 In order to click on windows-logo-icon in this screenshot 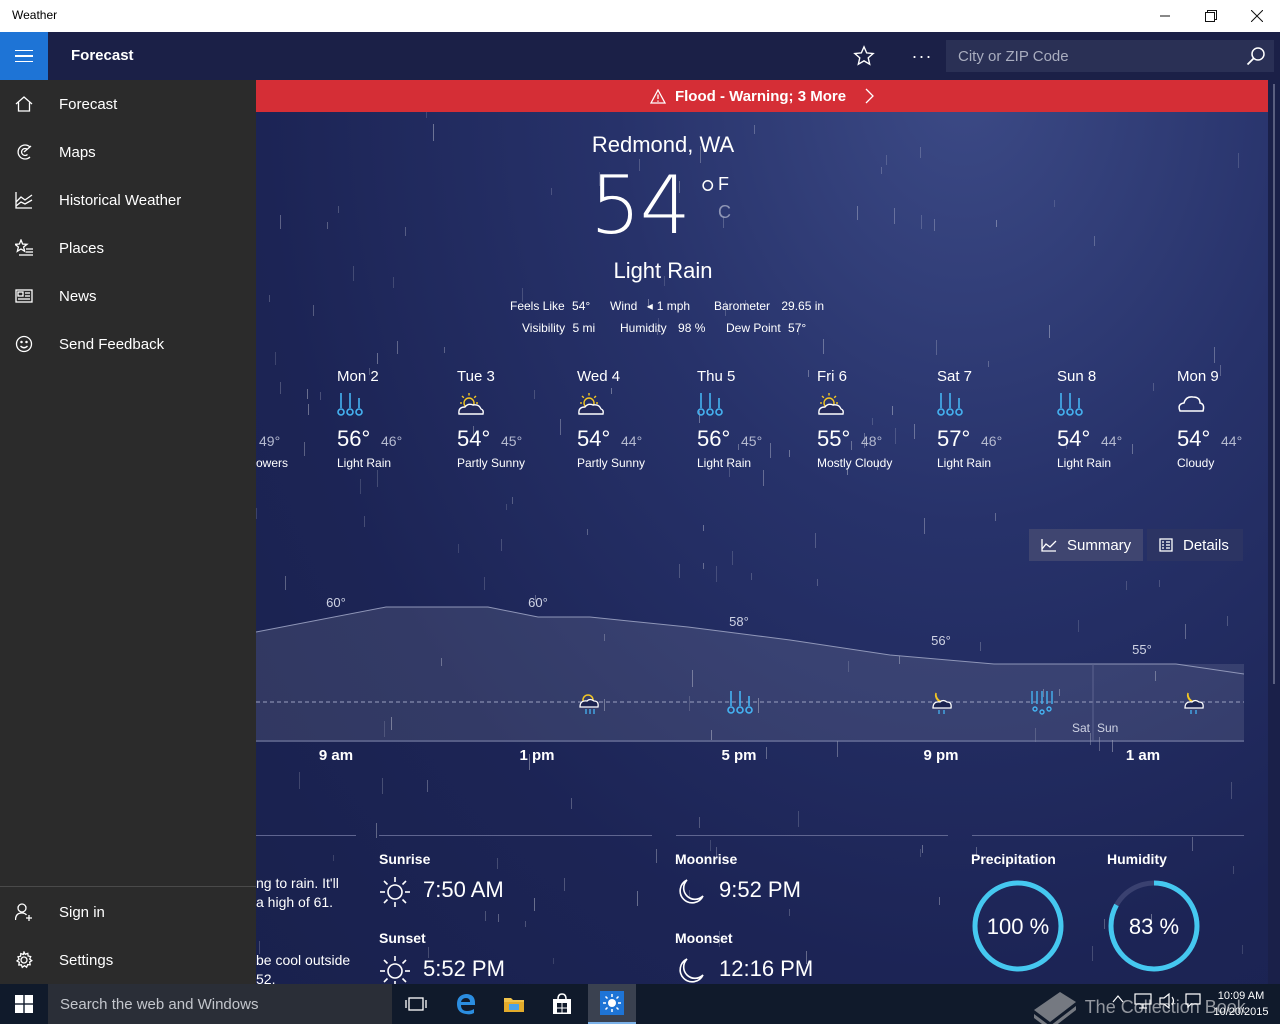, I will do `click(24, 1004)`.